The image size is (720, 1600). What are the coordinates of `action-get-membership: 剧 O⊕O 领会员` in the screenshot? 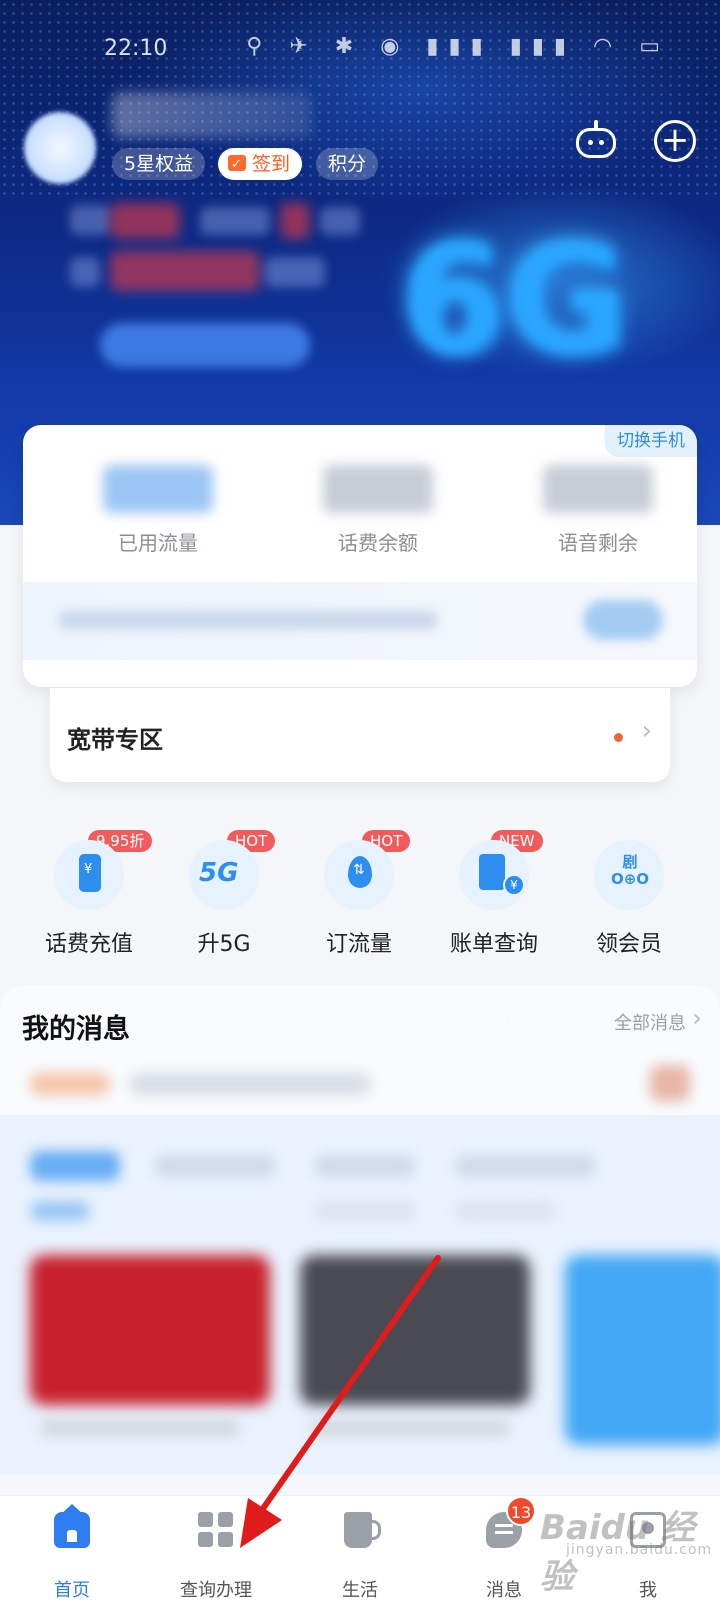 It's located at (629, 894).